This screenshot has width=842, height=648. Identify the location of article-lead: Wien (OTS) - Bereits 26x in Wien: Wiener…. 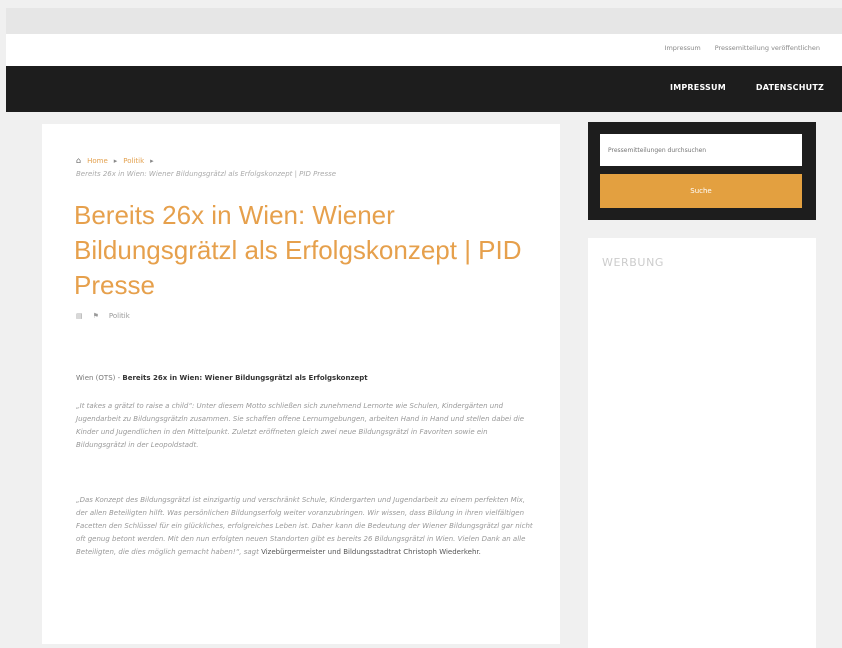
(222, 378).